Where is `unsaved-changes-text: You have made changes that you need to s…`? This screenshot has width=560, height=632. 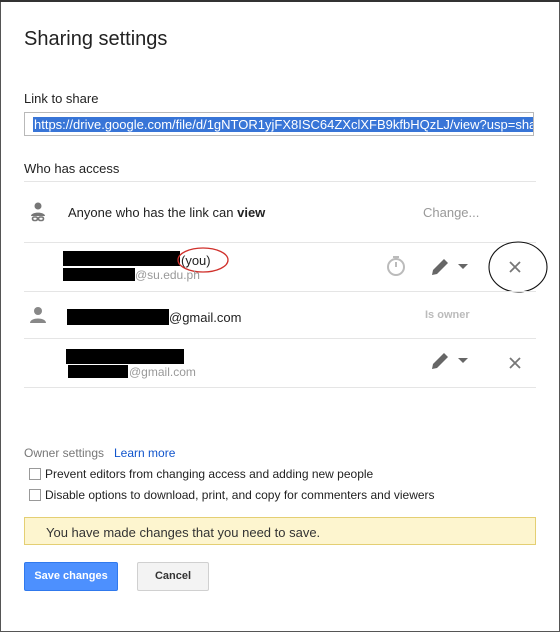
unsaved-changes-text: You have made changes that you need to s… is located at coordinates (183, 532).